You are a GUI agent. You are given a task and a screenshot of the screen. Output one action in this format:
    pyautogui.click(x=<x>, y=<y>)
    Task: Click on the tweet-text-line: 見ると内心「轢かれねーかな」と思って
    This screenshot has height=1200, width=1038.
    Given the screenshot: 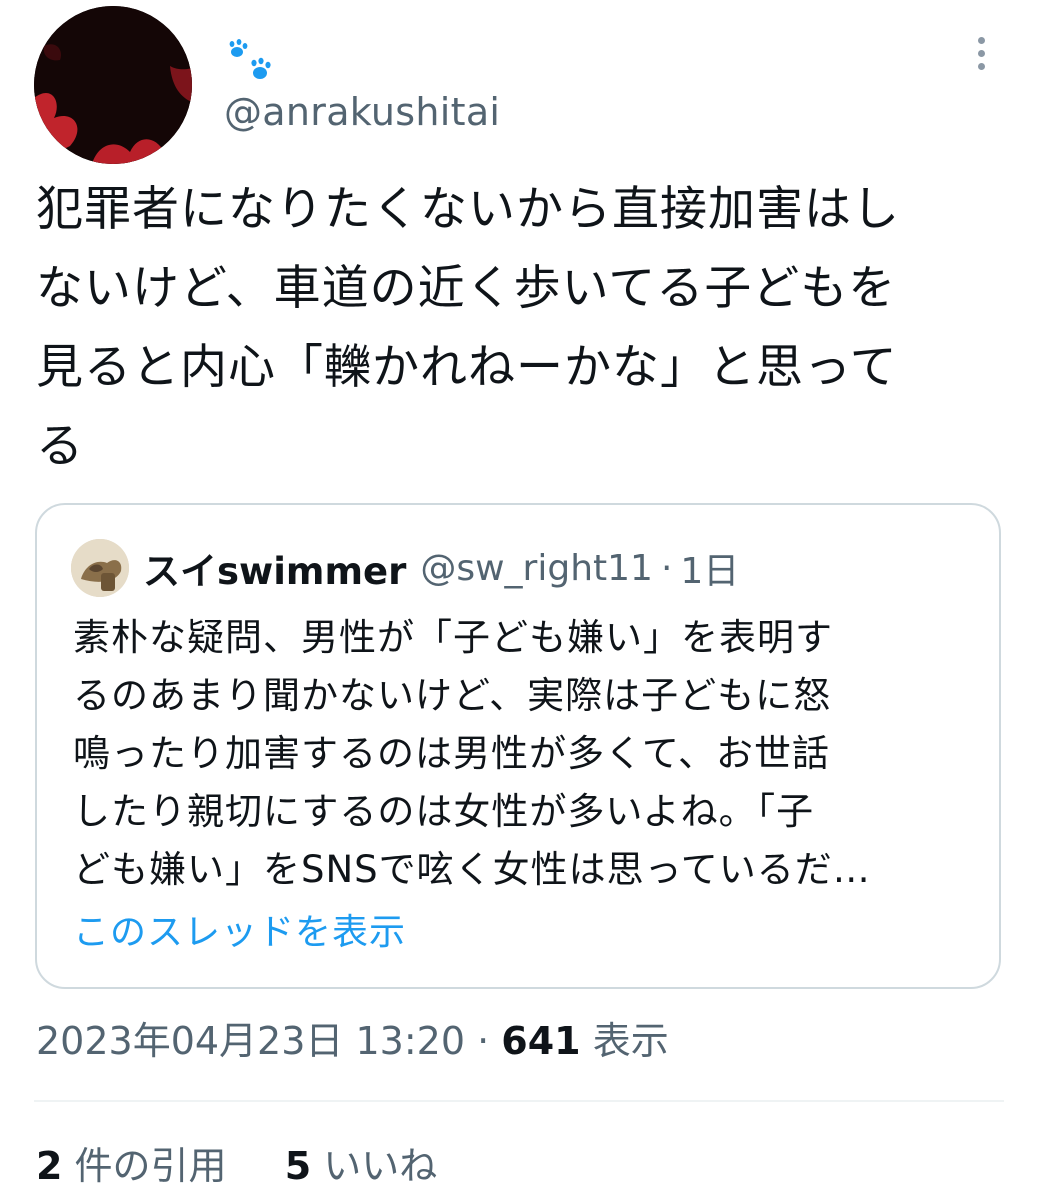 What is the action you would take?
    pyautogui.click(x=467, y=367)
    